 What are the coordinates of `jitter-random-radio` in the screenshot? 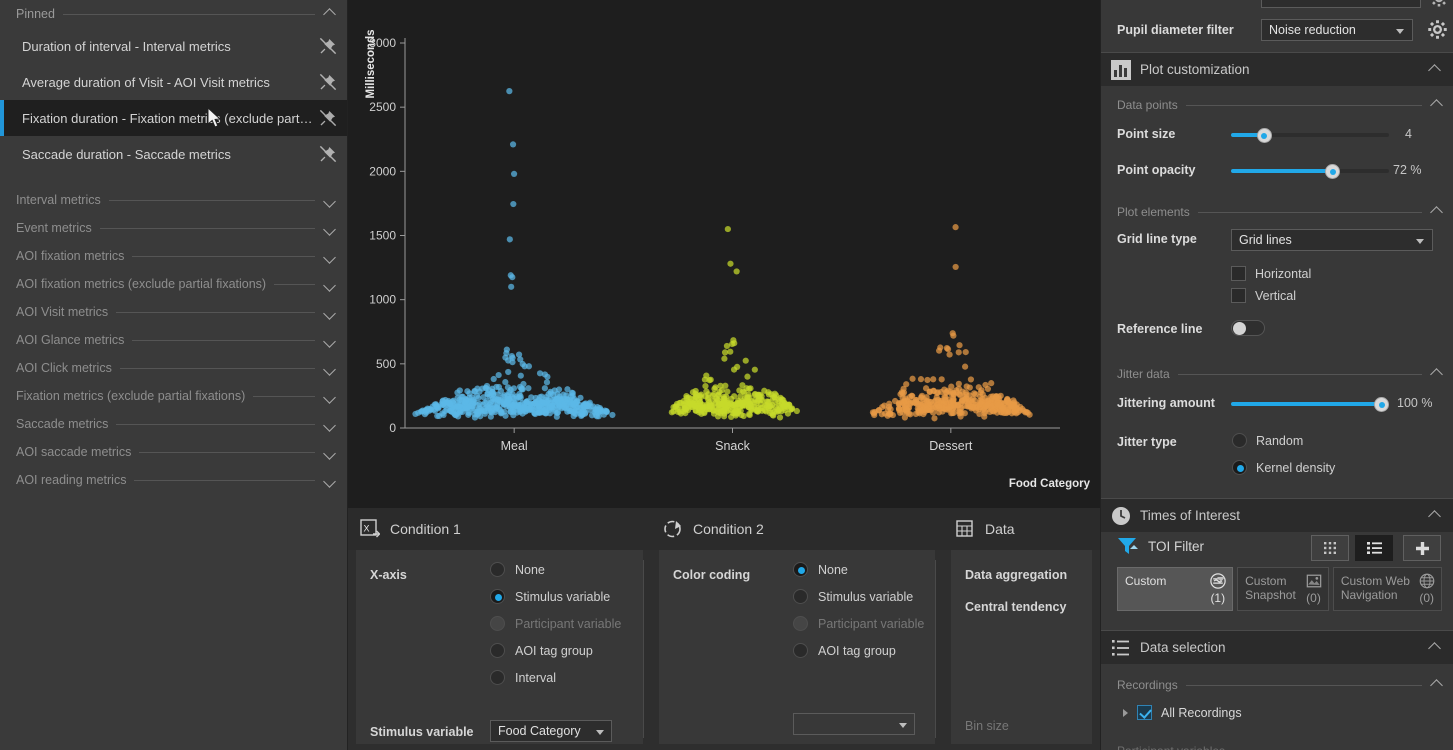 It's located at (1239, 440).